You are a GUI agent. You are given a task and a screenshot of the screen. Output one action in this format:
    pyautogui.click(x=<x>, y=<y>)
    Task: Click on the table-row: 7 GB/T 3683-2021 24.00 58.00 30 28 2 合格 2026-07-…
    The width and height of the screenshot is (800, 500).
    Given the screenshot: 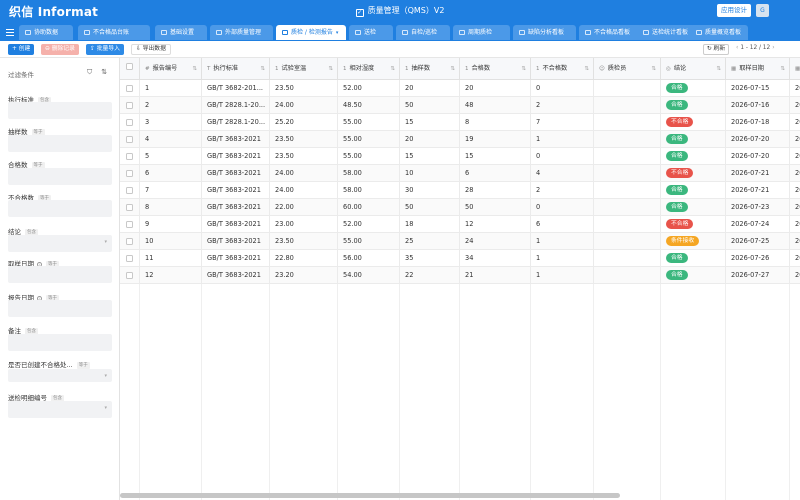 What is the action you would take?
    pyautogui.click(x=460, y=190)
    